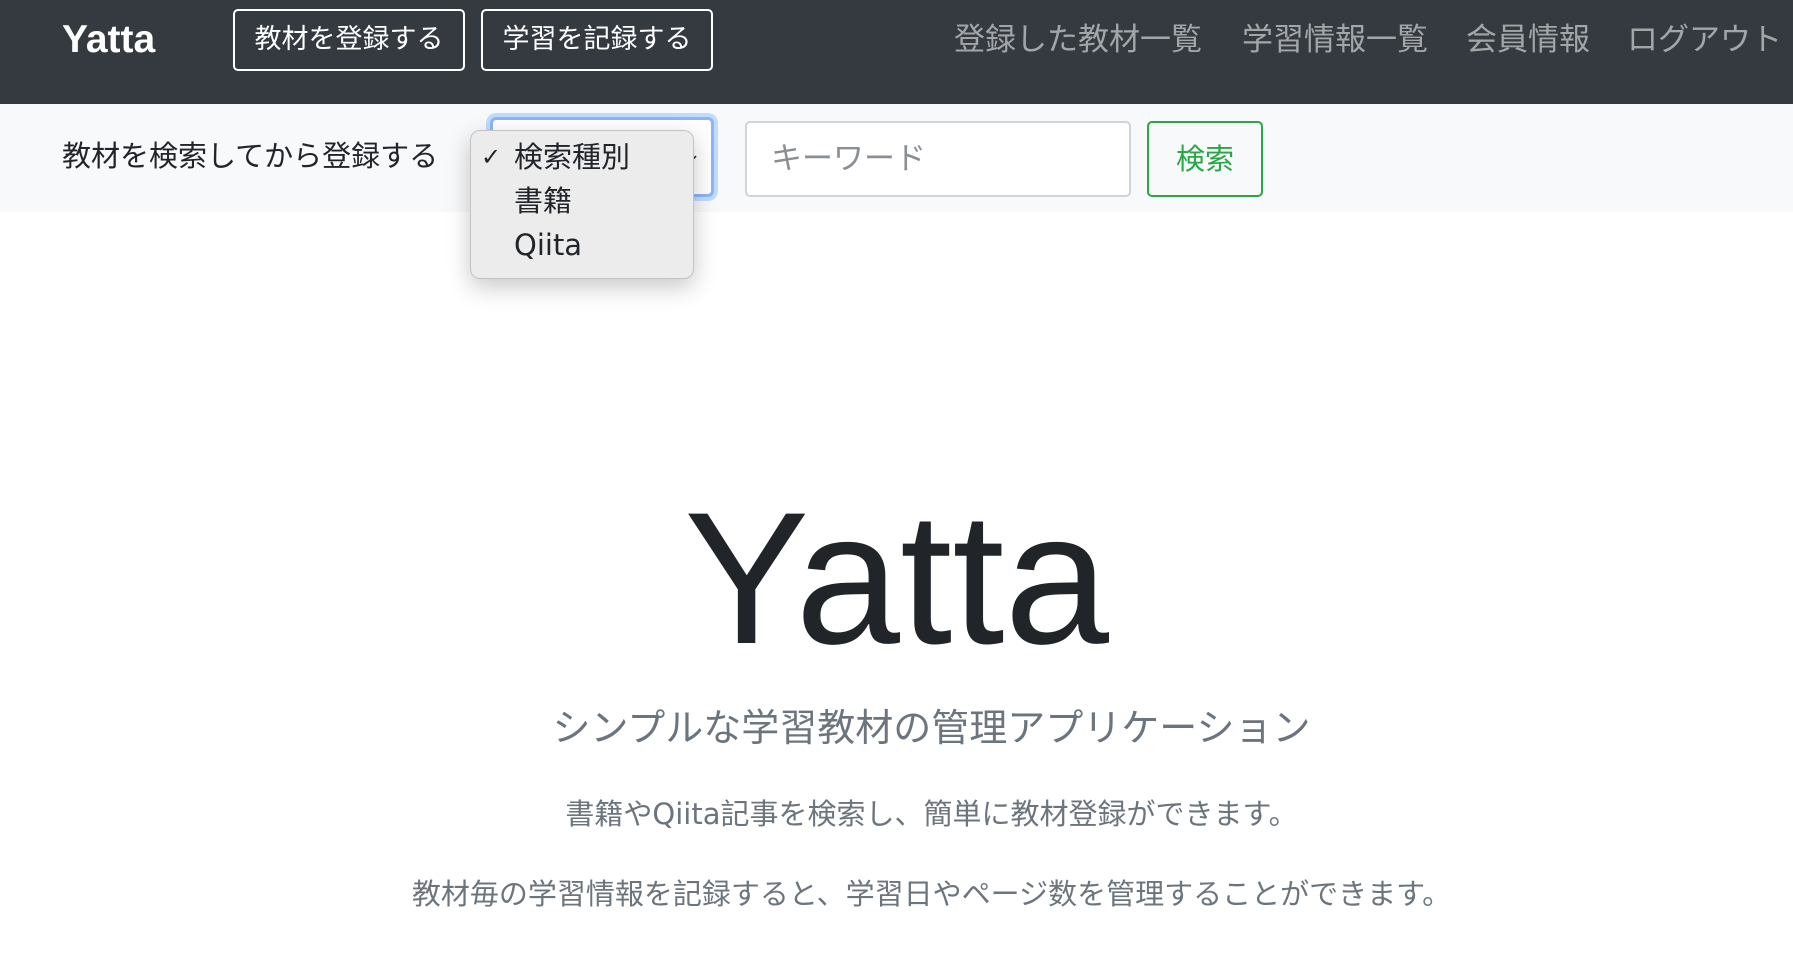  Describe the element at coordinates (896, 578) in the screenshot. I see `hero-title: Yatta` at that location.